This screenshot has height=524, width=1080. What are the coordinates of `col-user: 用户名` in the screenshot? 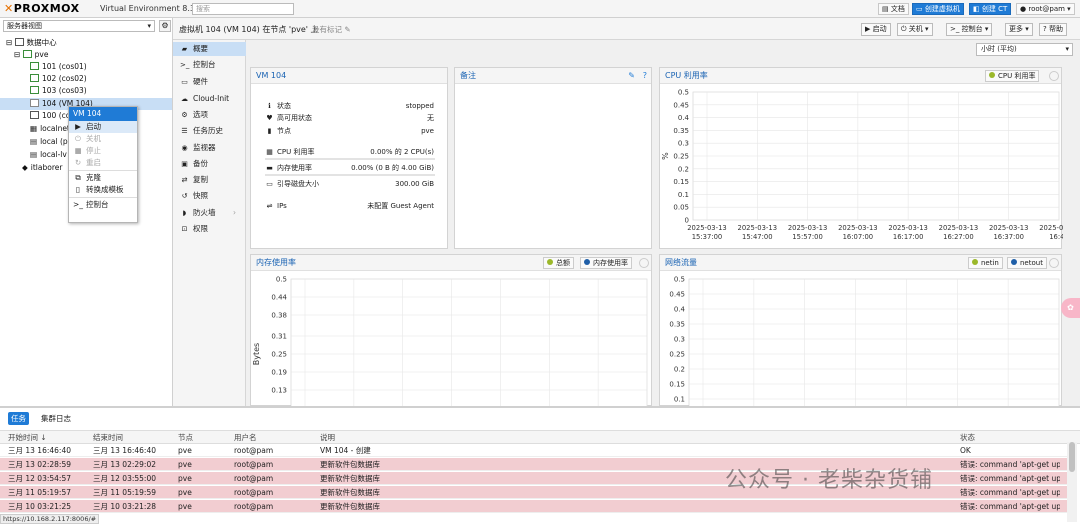 It's located at (245, 438).